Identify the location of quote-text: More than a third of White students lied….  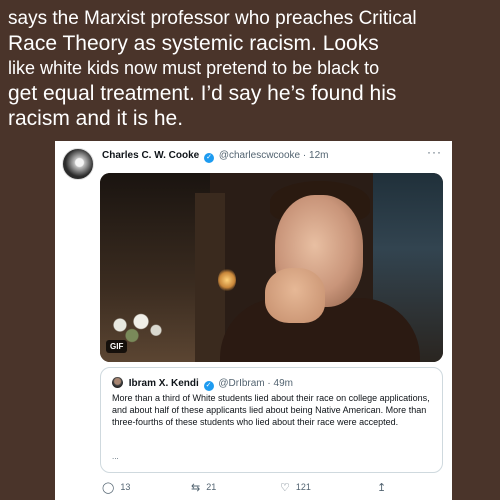
(271, 410).